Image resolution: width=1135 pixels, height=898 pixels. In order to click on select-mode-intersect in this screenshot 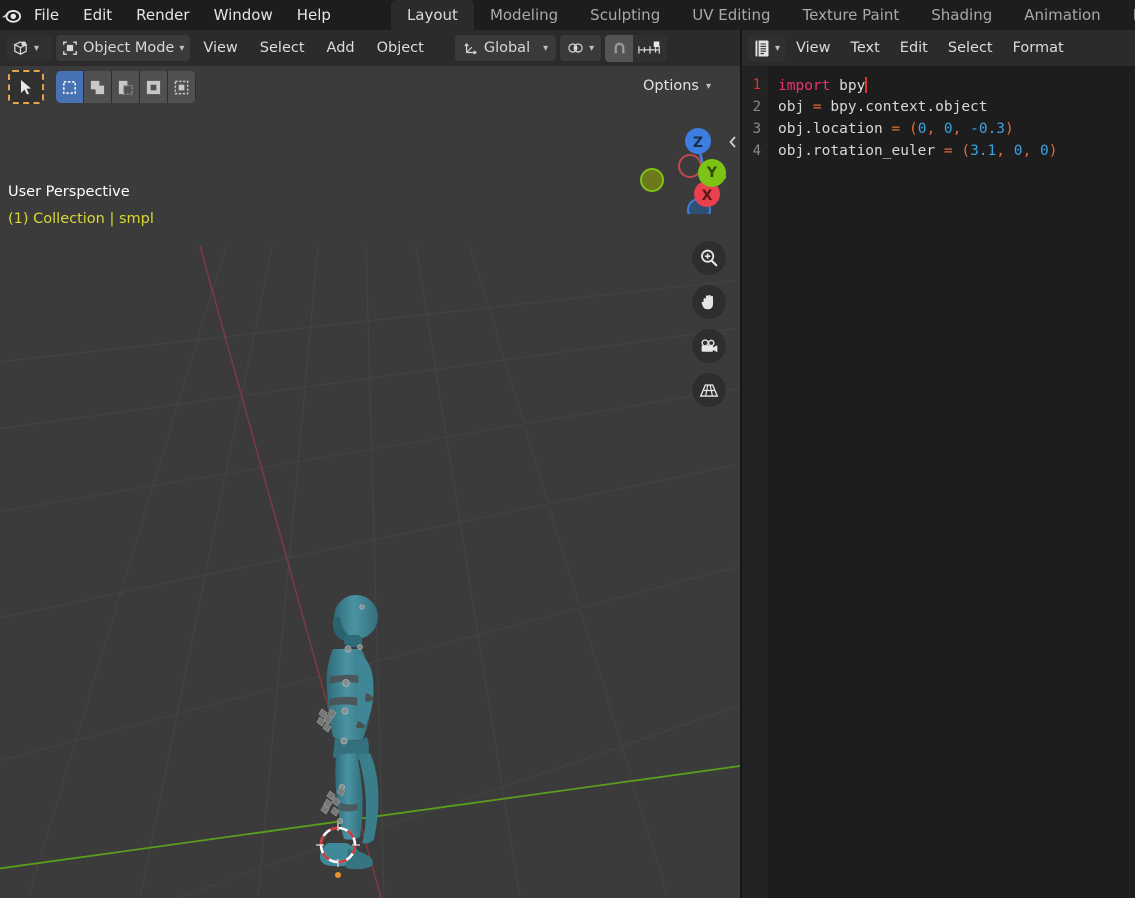, I will do `click(182, 87)`.